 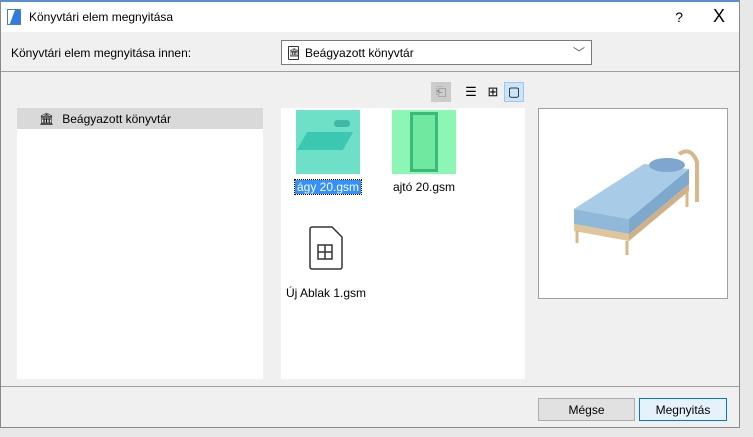 What do you see at coordinates (683, 409) in the screenshot?
I see `open-button: Megnyitás` at bounding box center [683, 409].